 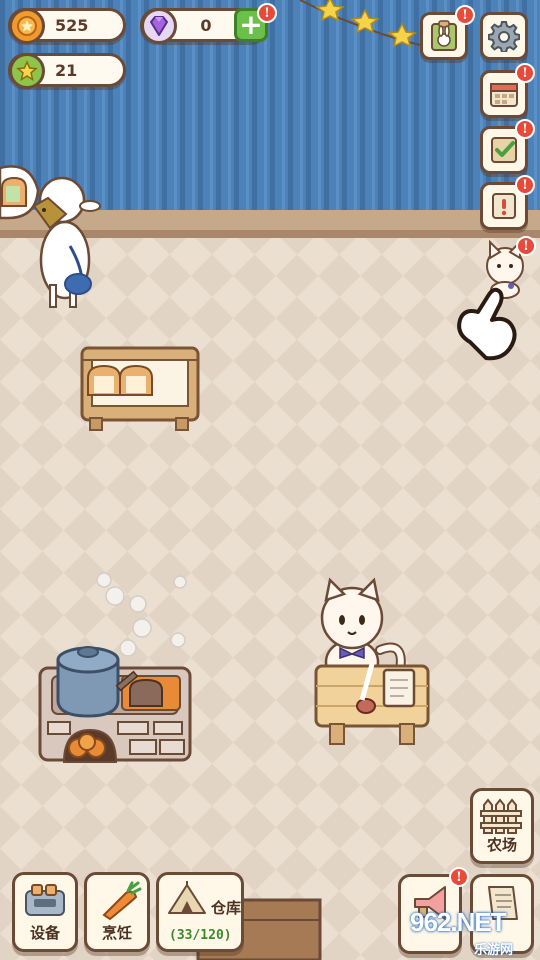 I want to click on calendar-alert-badge: !, so click(x=525, y=73).